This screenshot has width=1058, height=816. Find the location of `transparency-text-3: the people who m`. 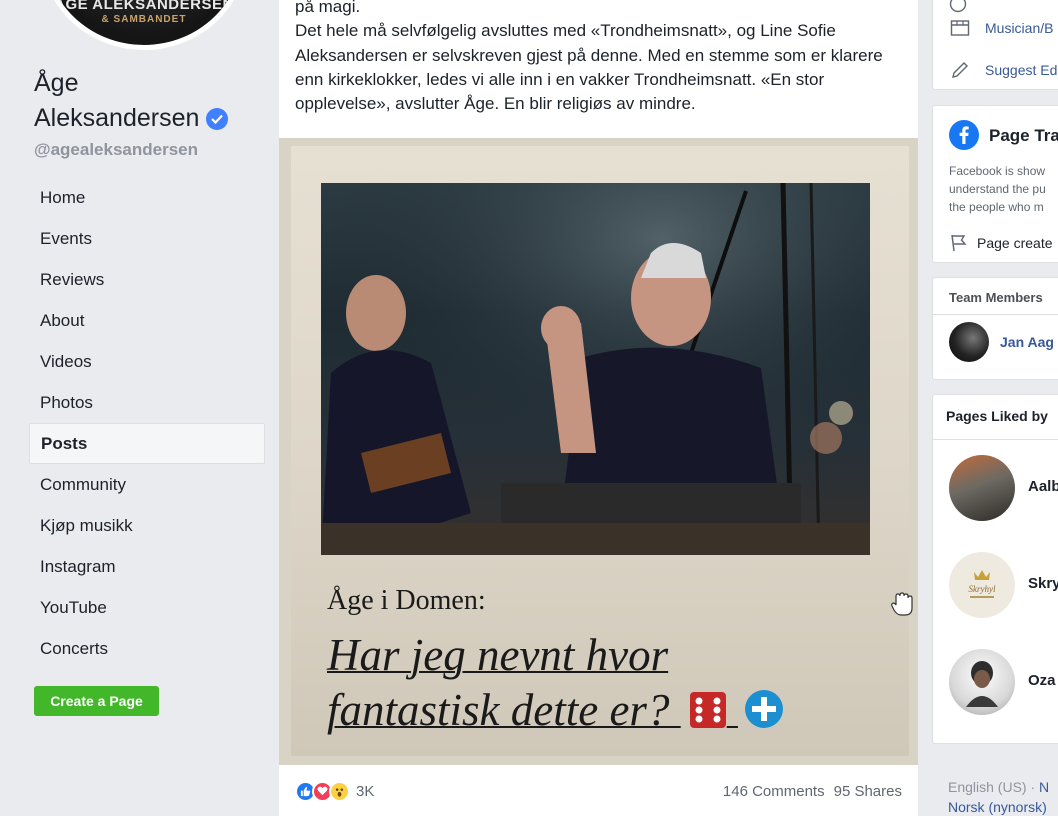

transparency-text-3: the people who m is located at coordinates (996, 207).